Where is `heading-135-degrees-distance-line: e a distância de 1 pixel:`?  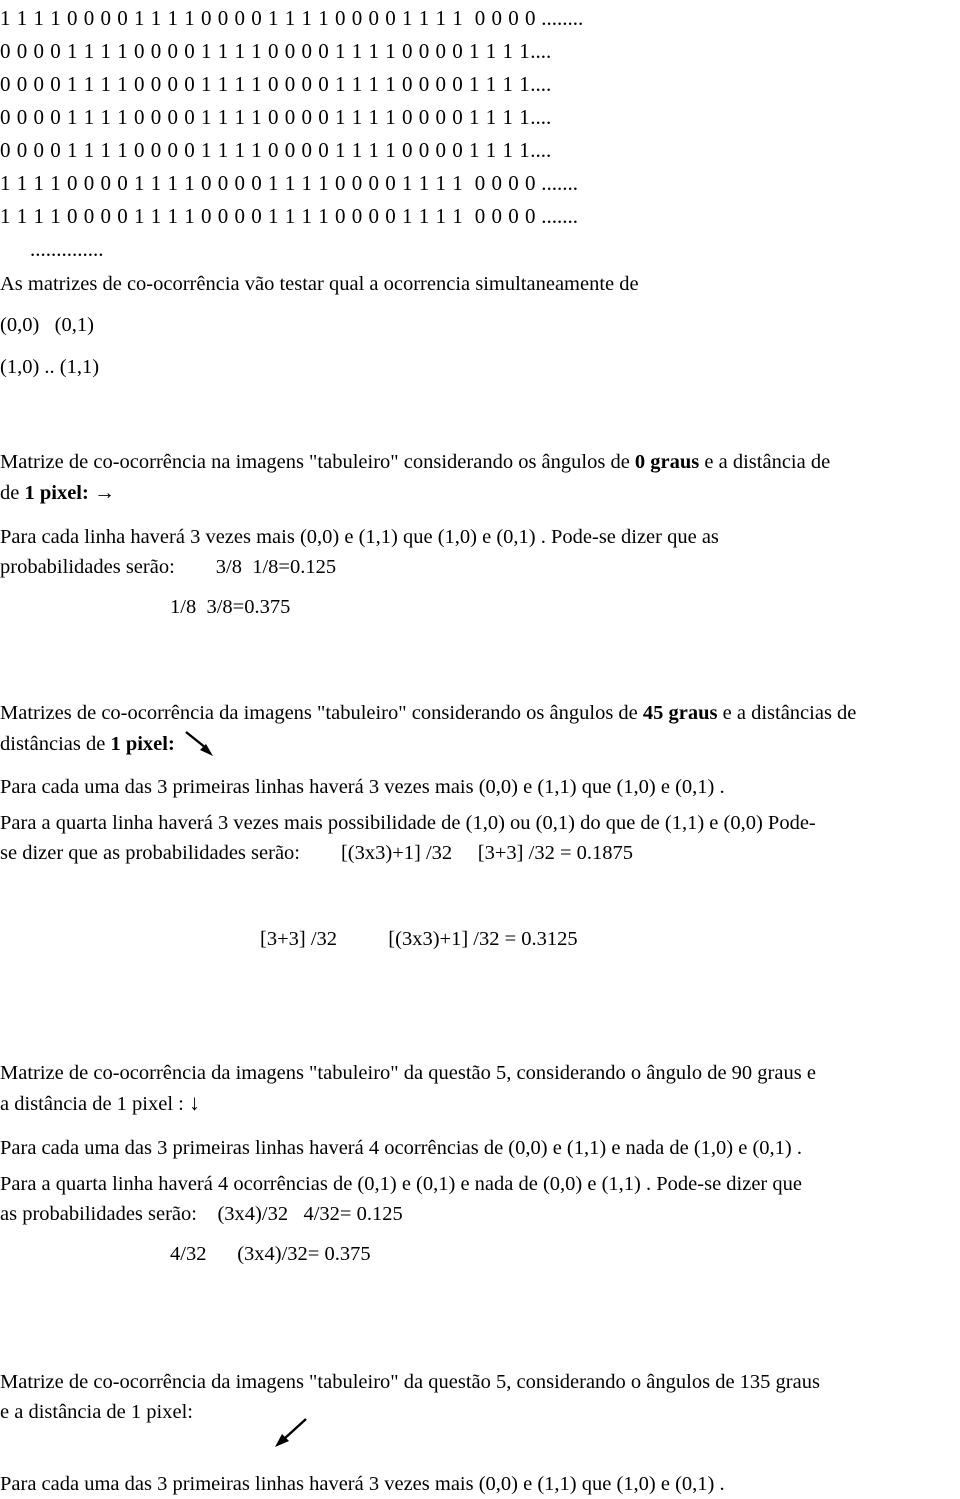
heading-135-degrees-distance-line: e a distância de 1 pixel: is located at coordinates (96, 1412).